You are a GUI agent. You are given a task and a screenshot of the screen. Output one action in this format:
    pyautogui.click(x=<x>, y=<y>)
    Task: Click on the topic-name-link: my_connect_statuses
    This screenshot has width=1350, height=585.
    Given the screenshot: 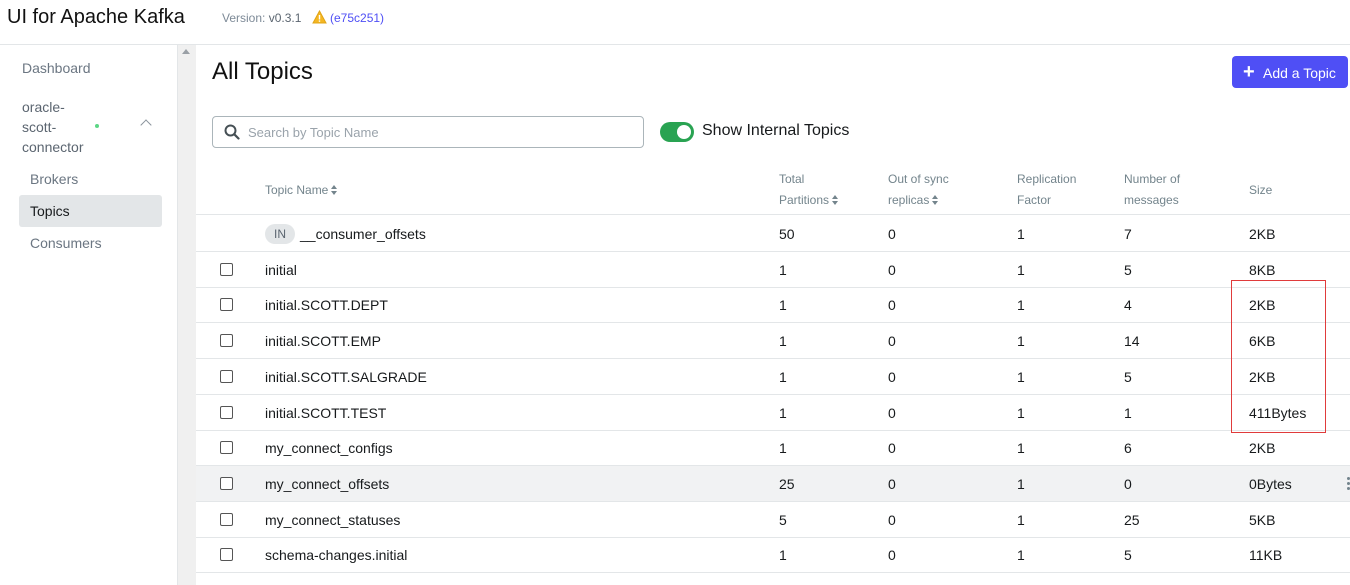 What is the action you would take?
    pyautogui.click(x=332, y=520)
    